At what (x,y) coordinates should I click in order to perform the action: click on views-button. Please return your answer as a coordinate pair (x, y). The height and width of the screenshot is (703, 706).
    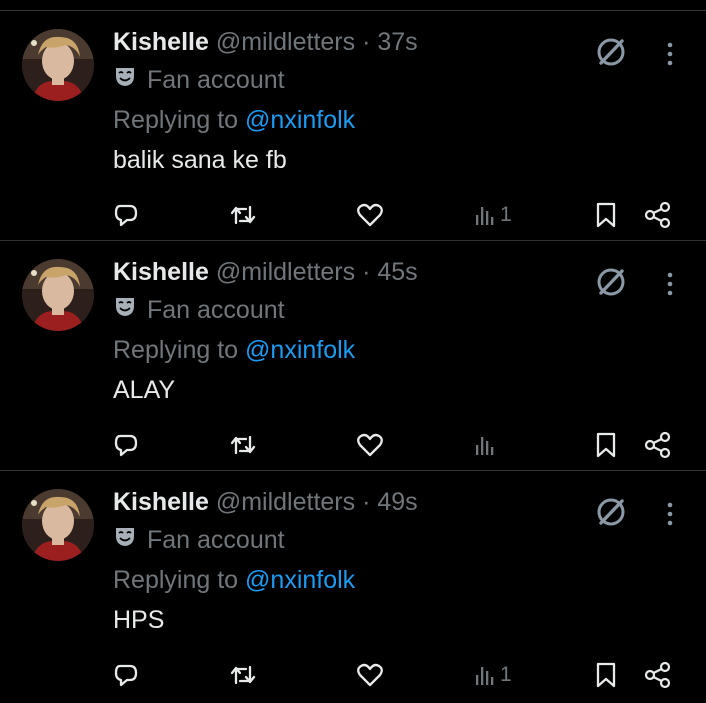
    Looking at the image, I should click on (487, 445).